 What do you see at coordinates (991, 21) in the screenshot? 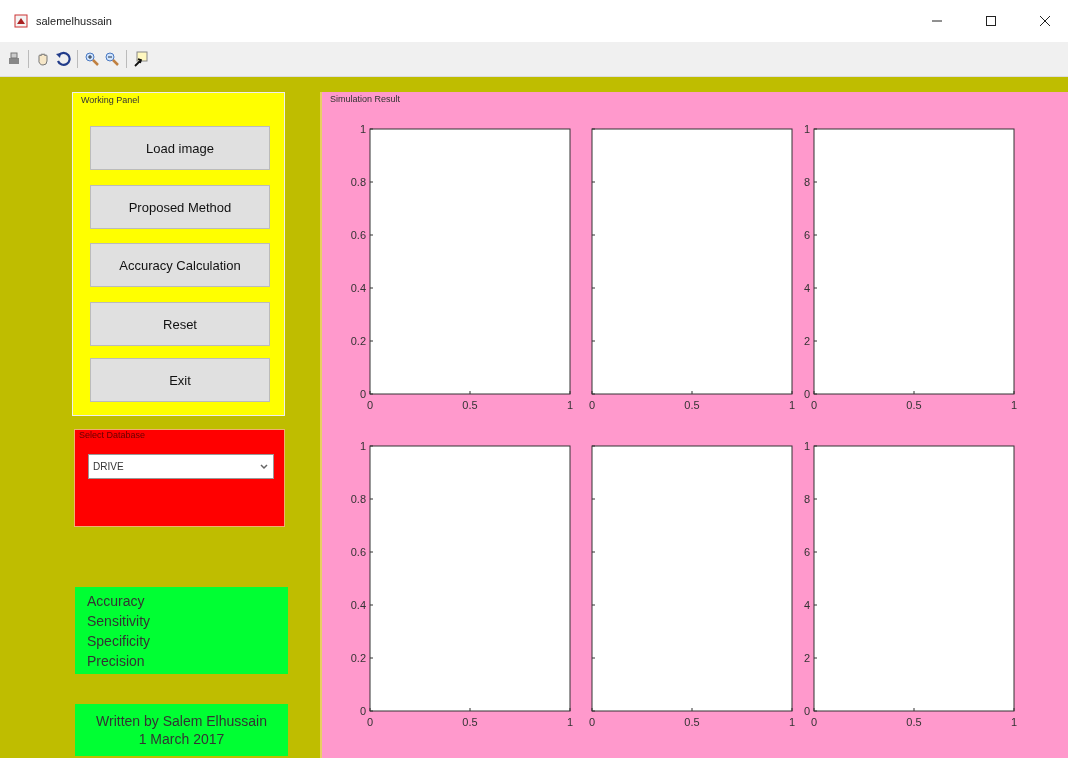
I see `maximize-icon` at bounding box center [991, 21].